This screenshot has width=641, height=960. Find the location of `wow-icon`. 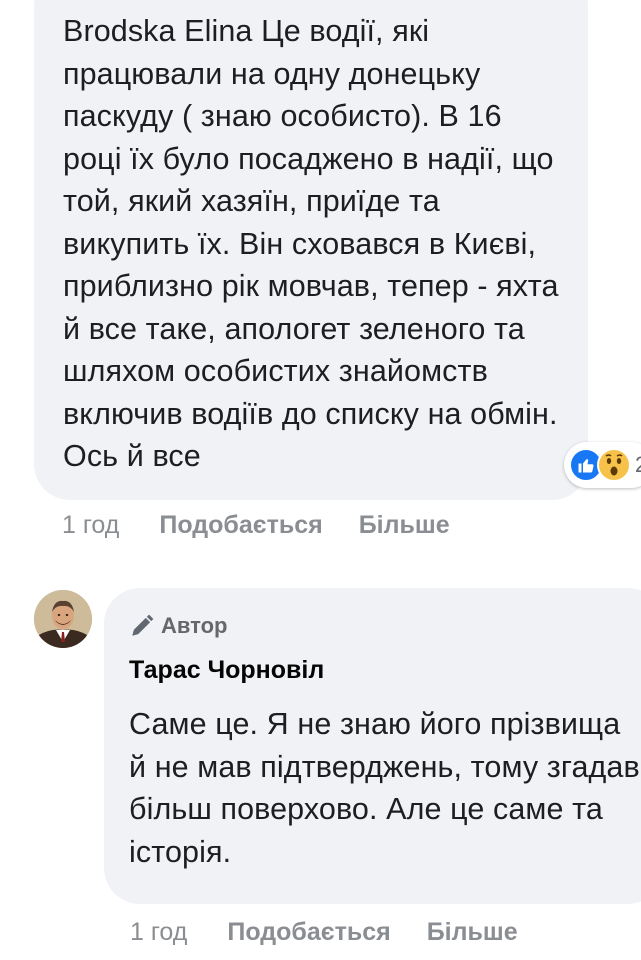

wow-icon is located at coordinates (614, 465).